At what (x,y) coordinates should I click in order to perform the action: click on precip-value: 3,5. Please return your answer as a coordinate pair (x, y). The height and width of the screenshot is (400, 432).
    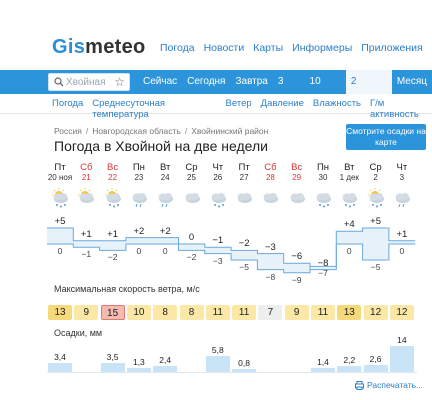
    Looking at the image, I should click on (112, 356).